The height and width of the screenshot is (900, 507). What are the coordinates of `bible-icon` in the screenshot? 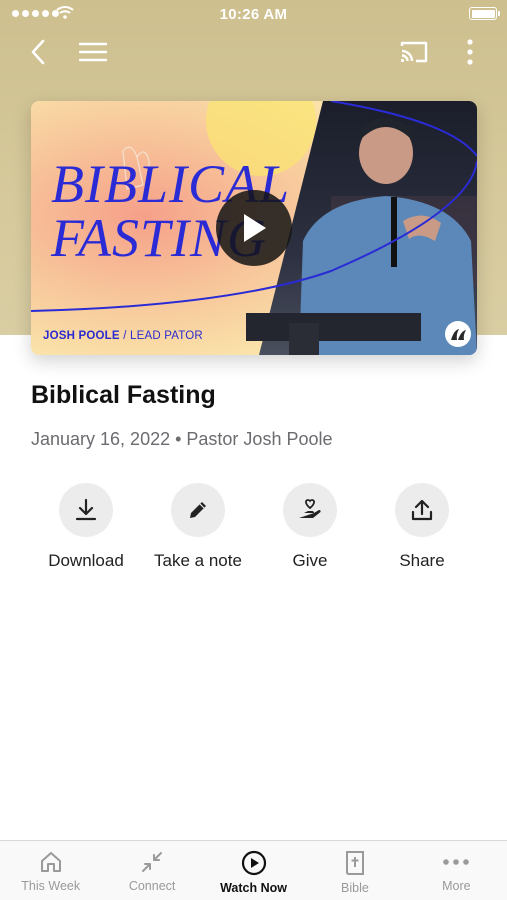 It's located at (354, 863).